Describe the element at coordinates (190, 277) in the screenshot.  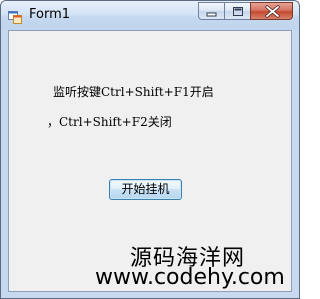
I see `watermark-url: www.codehy.com` at that location.